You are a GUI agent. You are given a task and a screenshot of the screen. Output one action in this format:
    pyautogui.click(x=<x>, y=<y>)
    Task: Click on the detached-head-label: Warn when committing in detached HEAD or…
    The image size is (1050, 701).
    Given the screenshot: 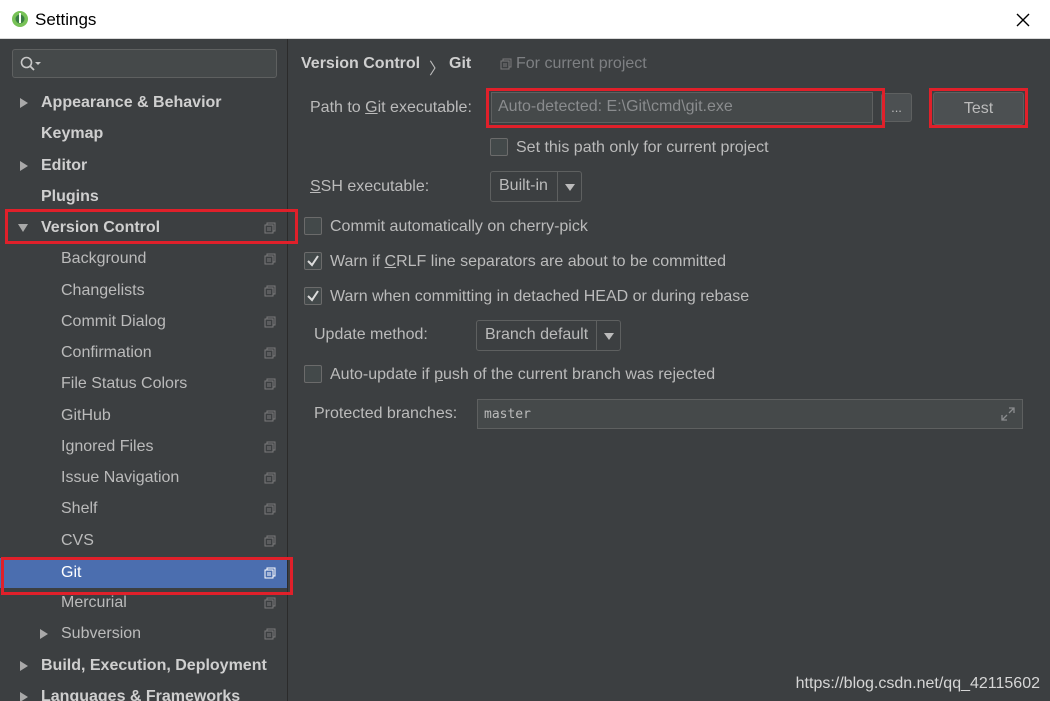 What is the action you would take?
    pyautogui.click(x=540, y=296)
    